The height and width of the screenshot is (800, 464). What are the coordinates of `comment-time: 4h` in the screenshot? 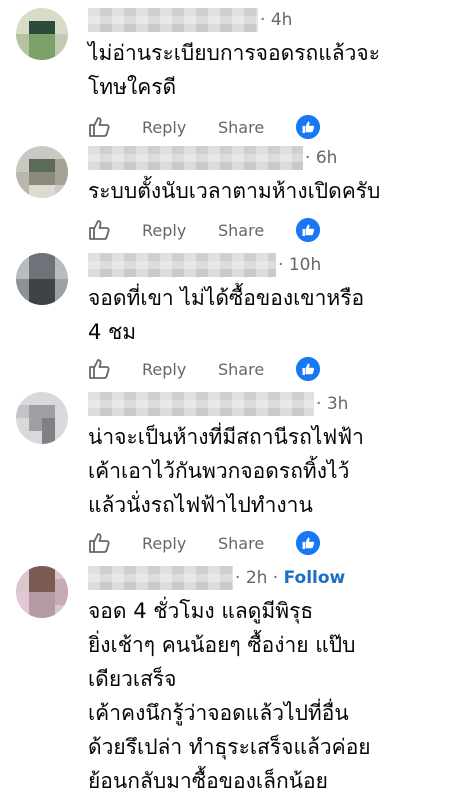 It's located at (282, 20).